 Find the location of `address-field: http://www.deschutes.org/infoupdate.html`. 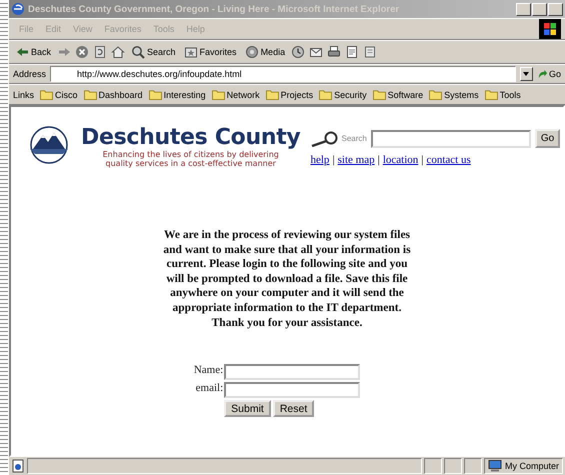

address-field: http://www.deschutes.org/infoupdate.html is located at coordinates (283, 74).